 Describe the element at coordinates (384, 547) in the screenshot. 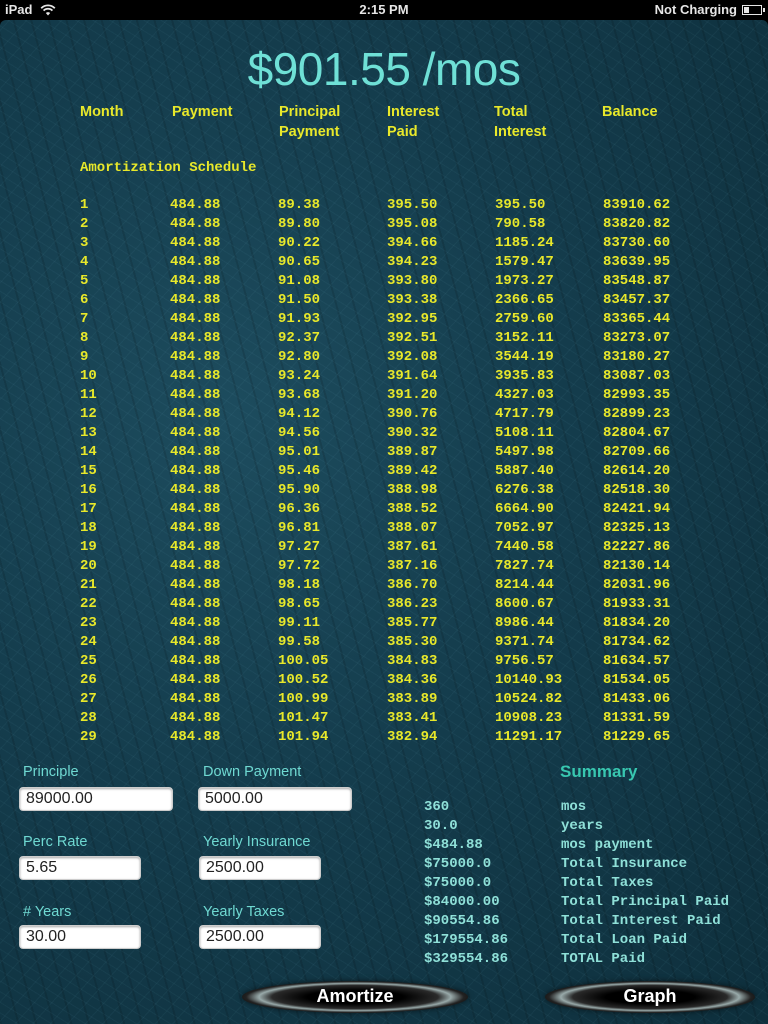

I see `table-row: 19 484.88 97.27 387.61 7440.58 82227.86` at that location.